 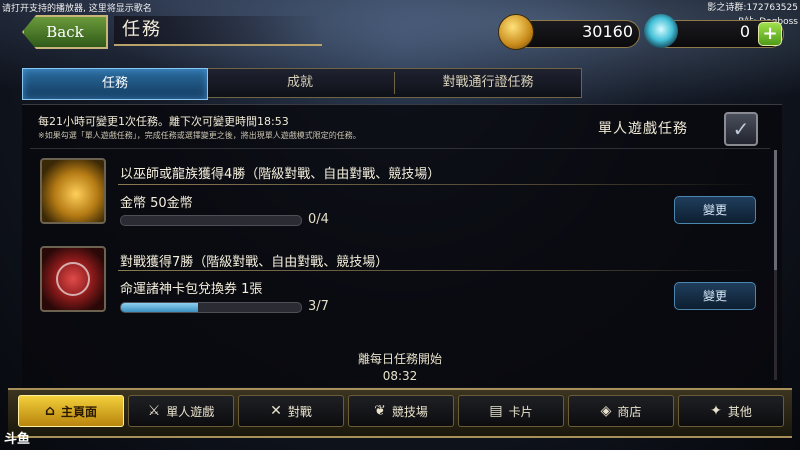 I want to click on crossed-swords-icon: ✕, so click(x=276, y=411).